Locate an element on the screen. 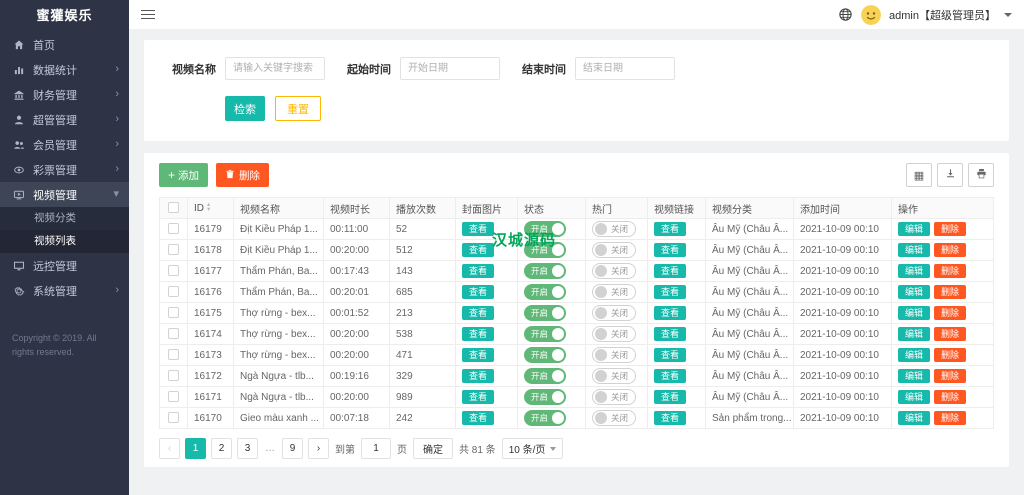  export-button is located at coordinates (950, 175).